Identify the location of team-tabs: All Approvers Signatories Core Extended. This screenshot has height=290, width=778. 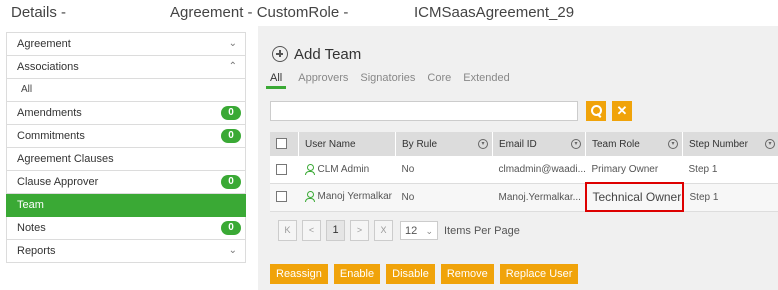
(394, 80).